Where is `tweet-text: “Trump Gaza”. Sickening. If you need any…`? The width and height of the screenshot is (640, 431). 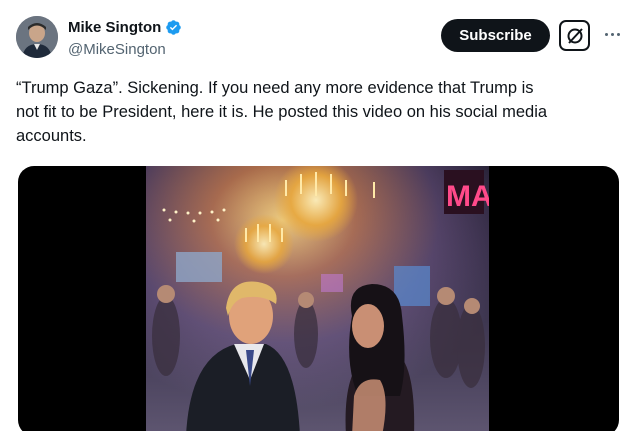 tweet-text: “Trump Gaza”. Sickening. If you need any… is located at coordinates (282, 112).